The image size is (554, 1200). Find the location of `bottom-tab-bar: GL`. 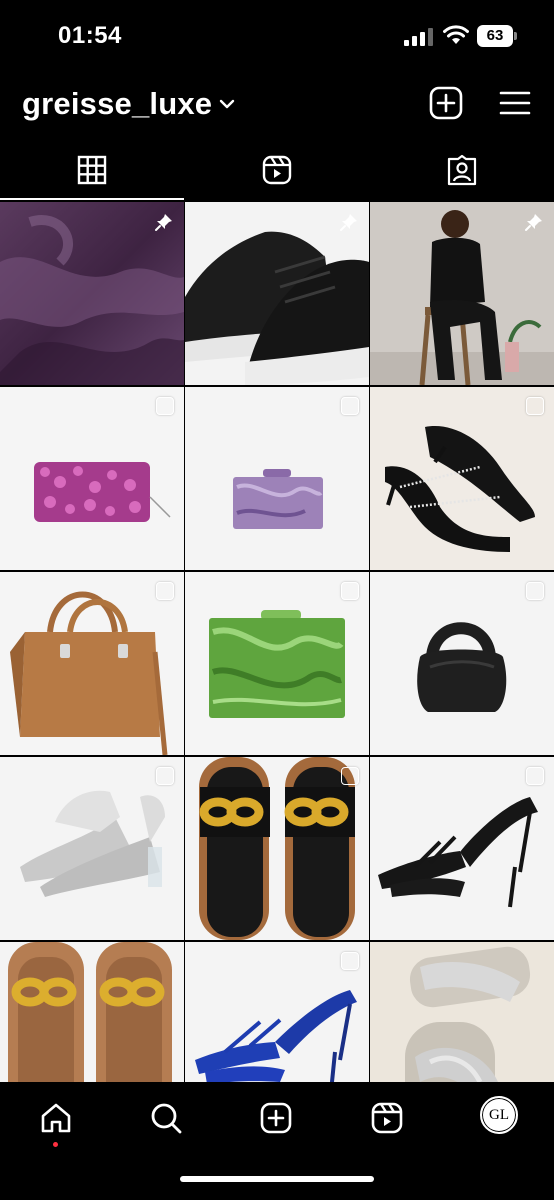

bottom-tab-bar: GL is located at coordinates (277, 1141).